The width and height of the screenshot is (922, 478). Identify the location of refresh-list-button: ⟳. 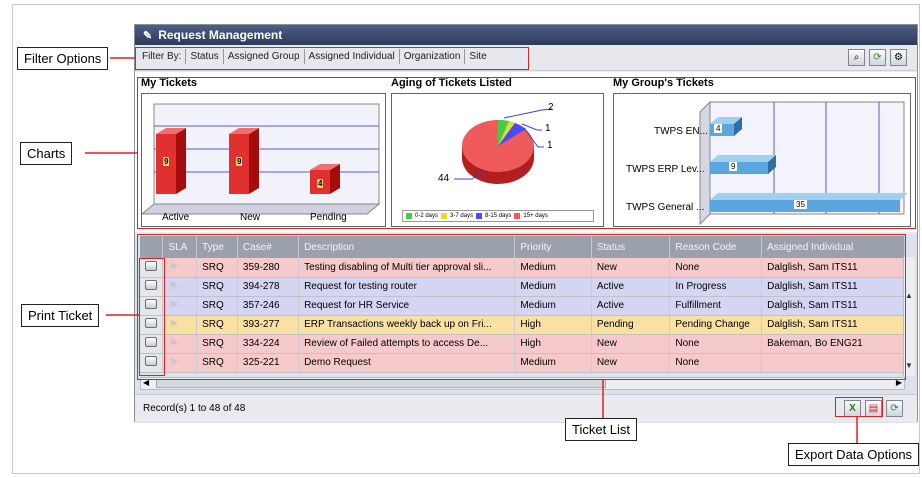
(894, 408).